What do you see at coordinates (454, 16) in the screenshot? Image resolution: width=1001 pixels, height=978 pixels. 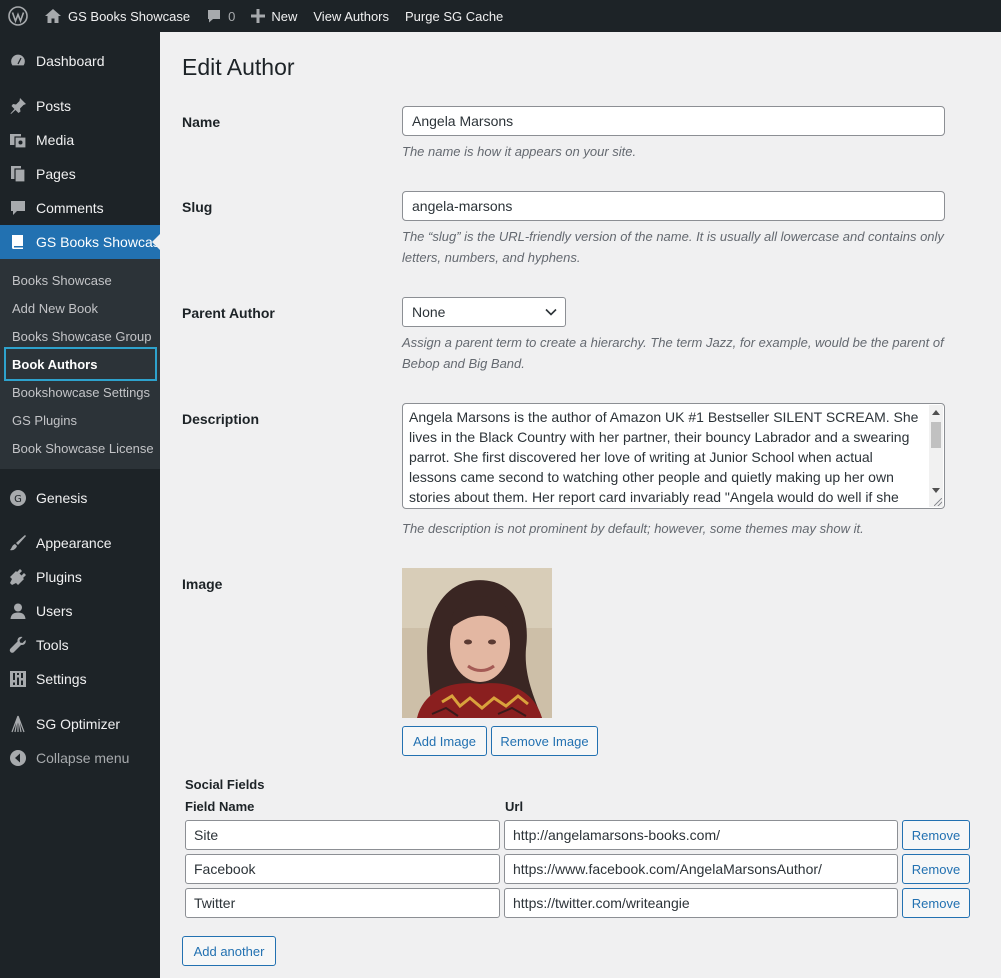 I see `purge-cache-link: Purge SG Cache` at bounding box center [454, 16].